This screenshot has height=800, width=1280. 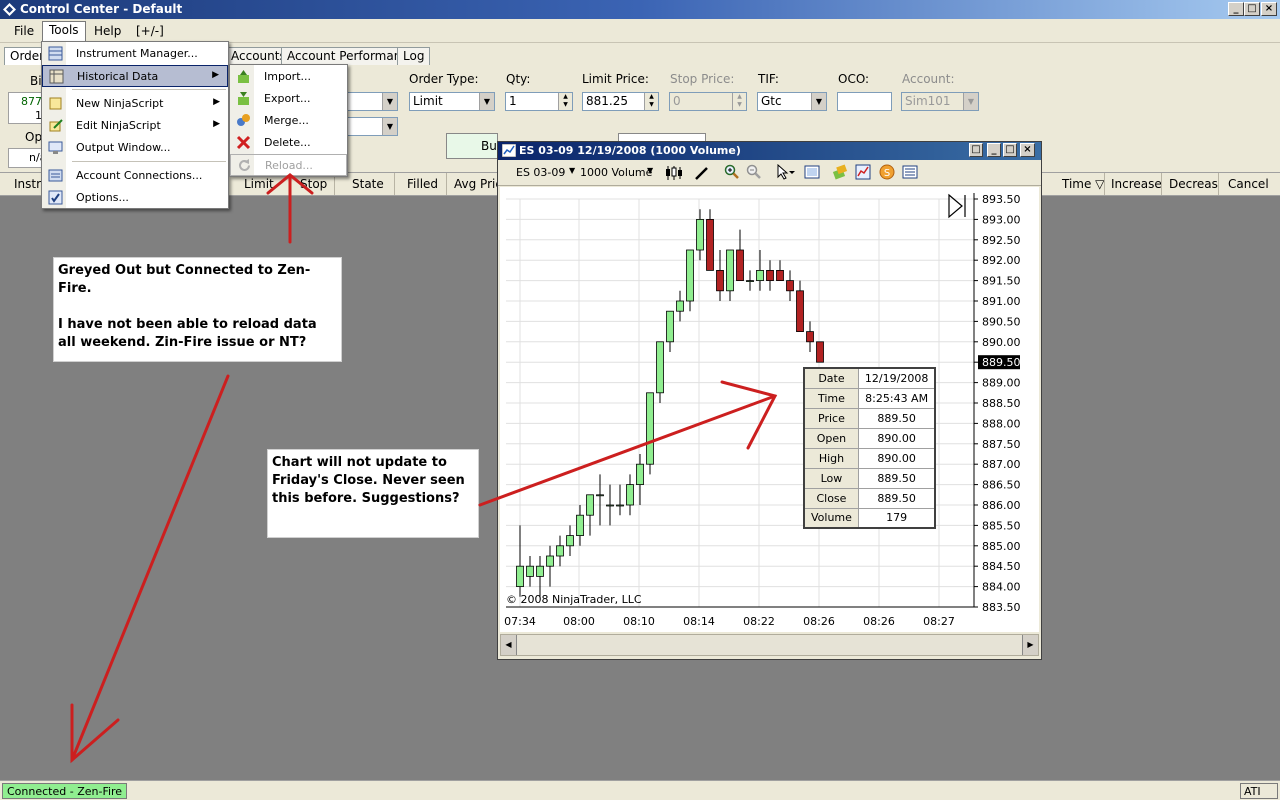 I want to click on sell-button, so click(x=662, y=137).